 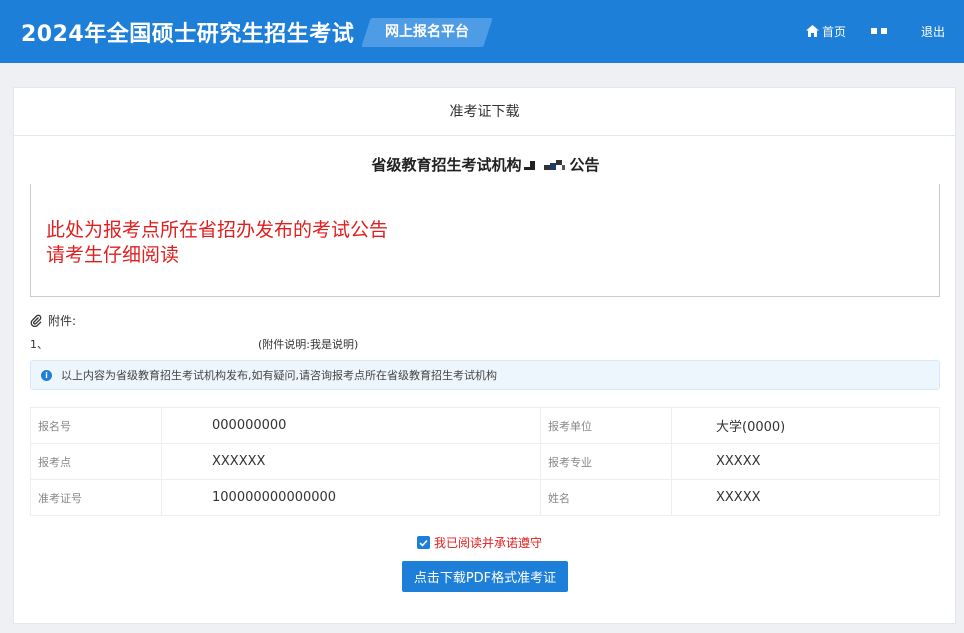 What do you see at coordinates (217, 230) in the screenshot?
I see `notice-line: 此处为报考点所在省招办发布的考试公告` at bounding box center [217, 230].